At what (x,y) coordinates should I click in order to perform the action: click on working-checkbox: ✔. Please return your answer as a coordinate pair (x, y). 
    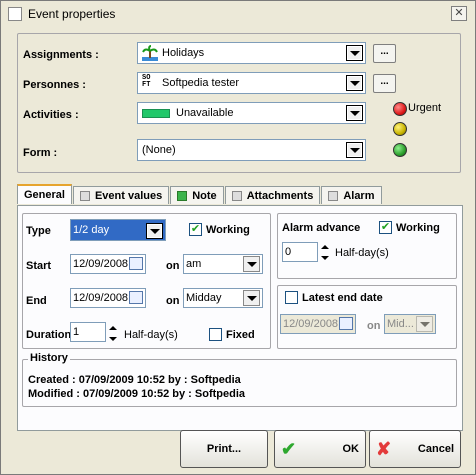
    Looking at the image, I should click on (195, 229).